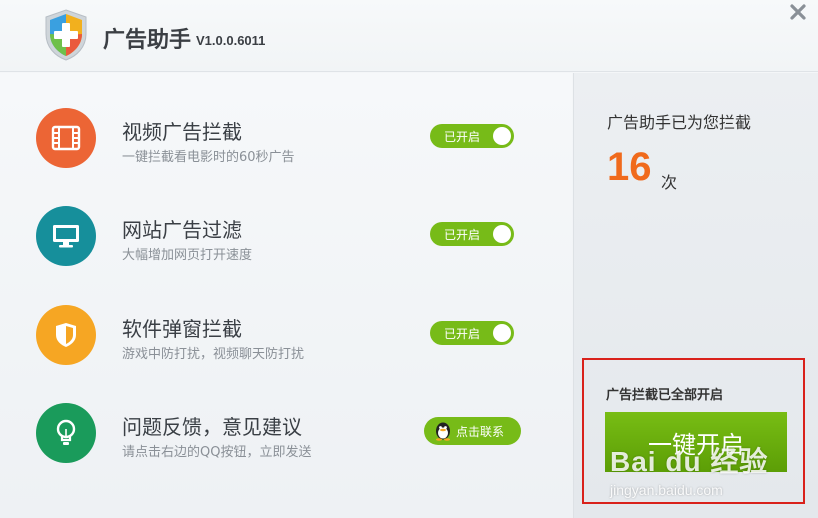 Image resolution: width=818 pixels, height=518 pixels. I want to click on qq-penguin-icon, so click(443, 431).